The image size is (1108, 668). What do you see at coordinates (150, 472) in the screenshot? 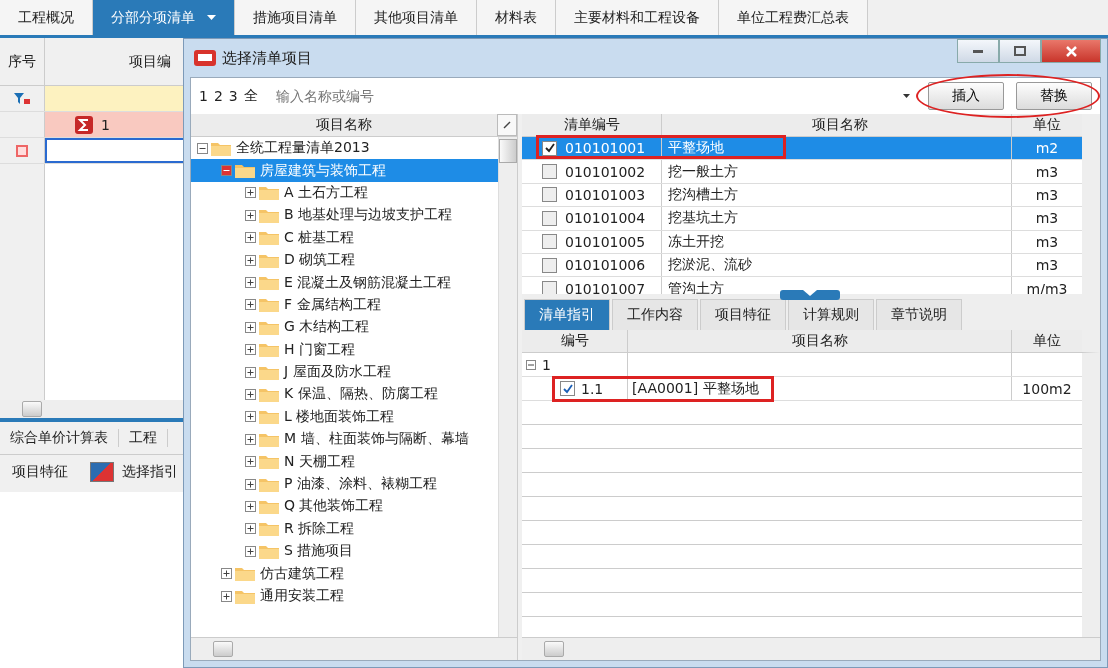
I see `toolbar-button: 选择指引` at bounding box center [150, 472].